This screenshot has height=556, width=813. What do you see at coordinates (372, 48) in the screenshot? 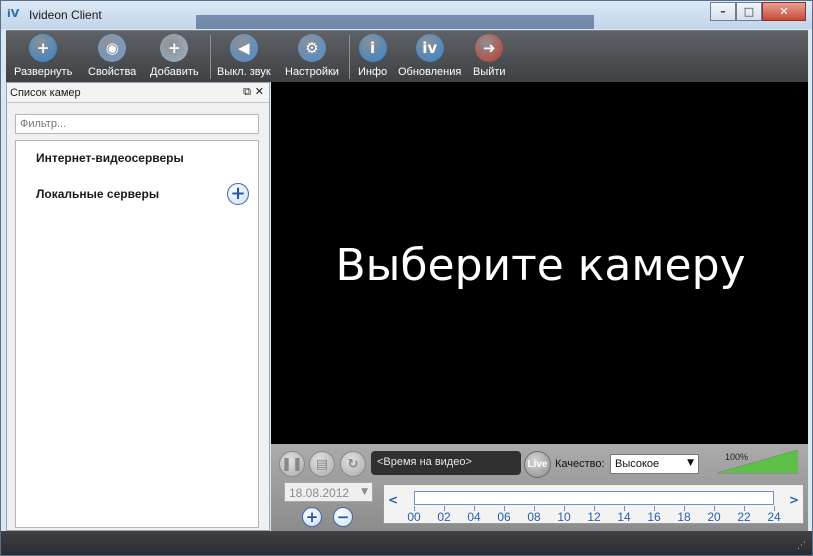
I see `info-icon: i` at bounding box center [372, 48].